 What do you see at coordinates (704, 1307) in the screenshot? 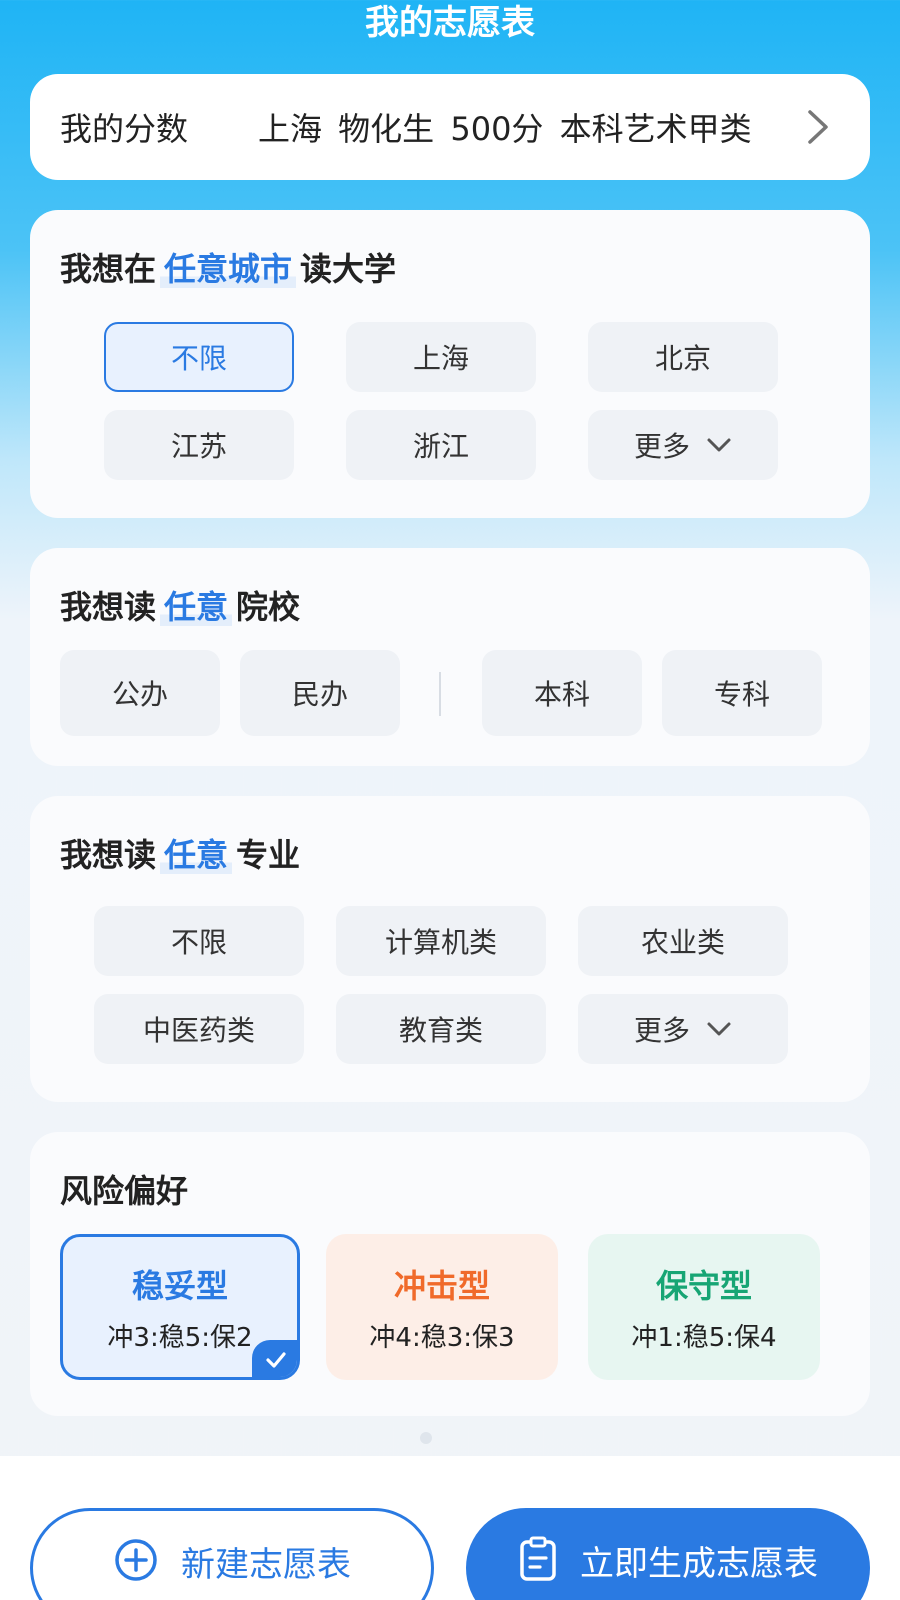
I see `risk-option-conservative: 保守型 冲1:稳5:保4` at bounding box center [704, 1307].